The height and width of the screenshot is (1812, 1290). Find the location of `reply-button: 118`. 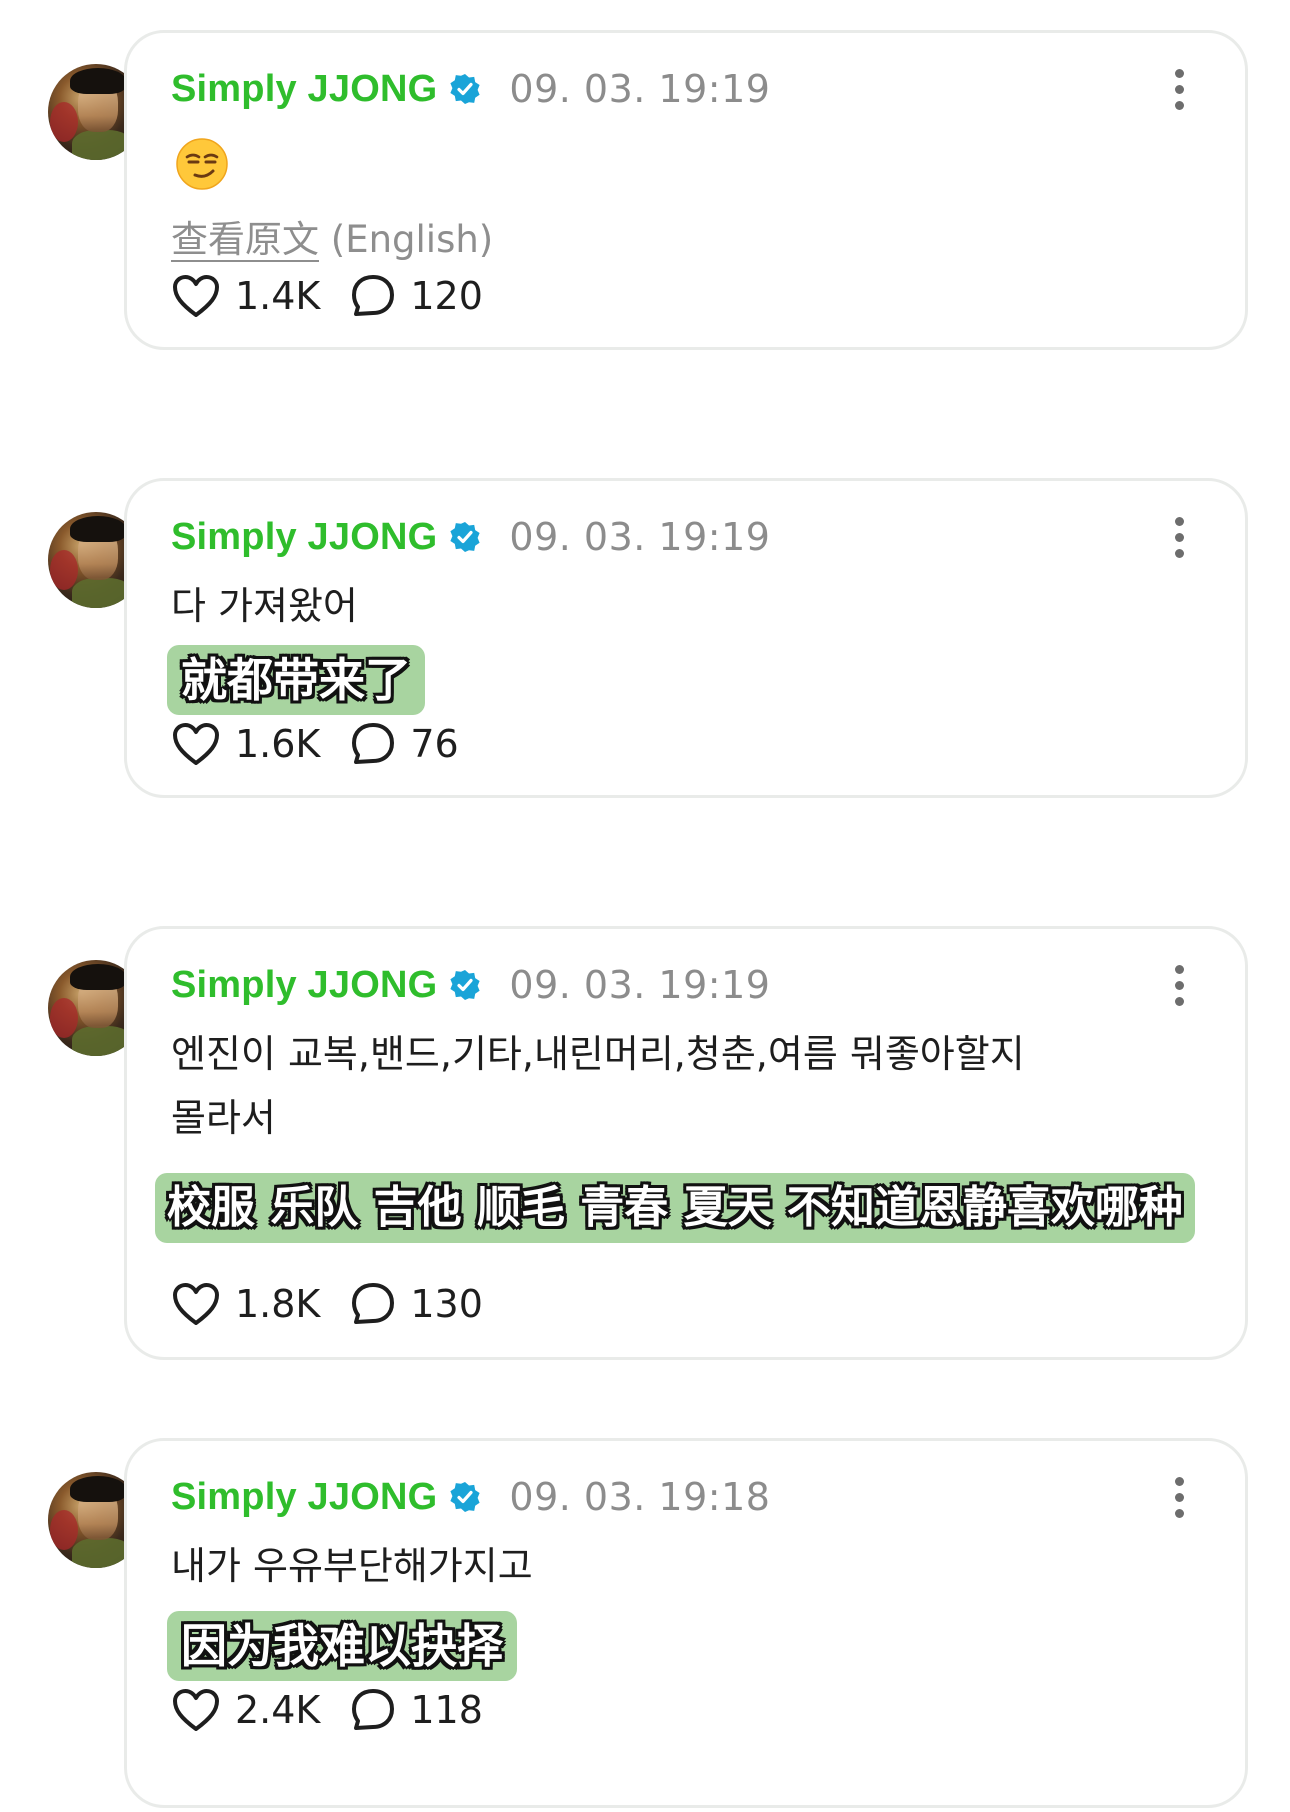

reply-button: 118 is located at coordinates (416, 1710).